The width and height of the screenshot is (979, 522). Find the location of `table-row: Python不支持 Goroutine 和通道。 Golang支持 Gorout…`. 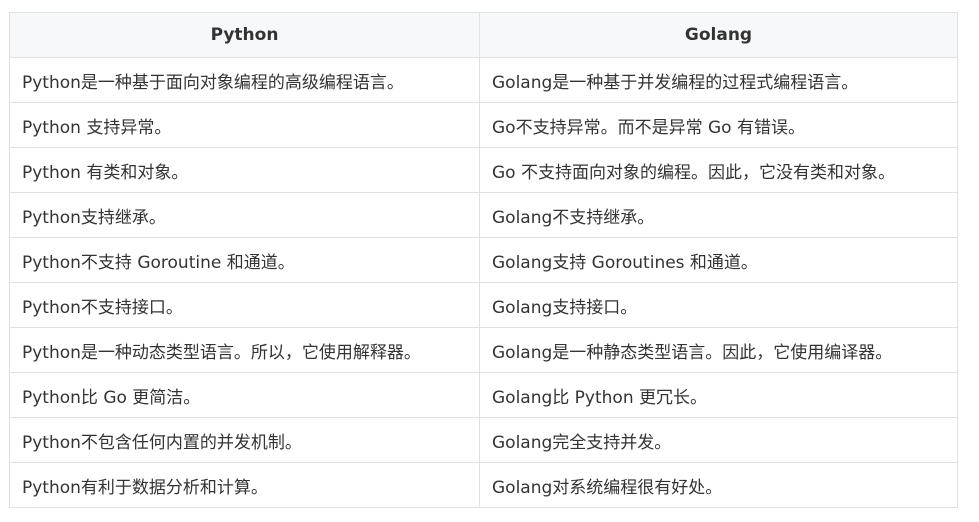

table-row: Python不支持 Goroutine 和通道。 Golang支持 Gorout… is located at coordinates (483, 260).